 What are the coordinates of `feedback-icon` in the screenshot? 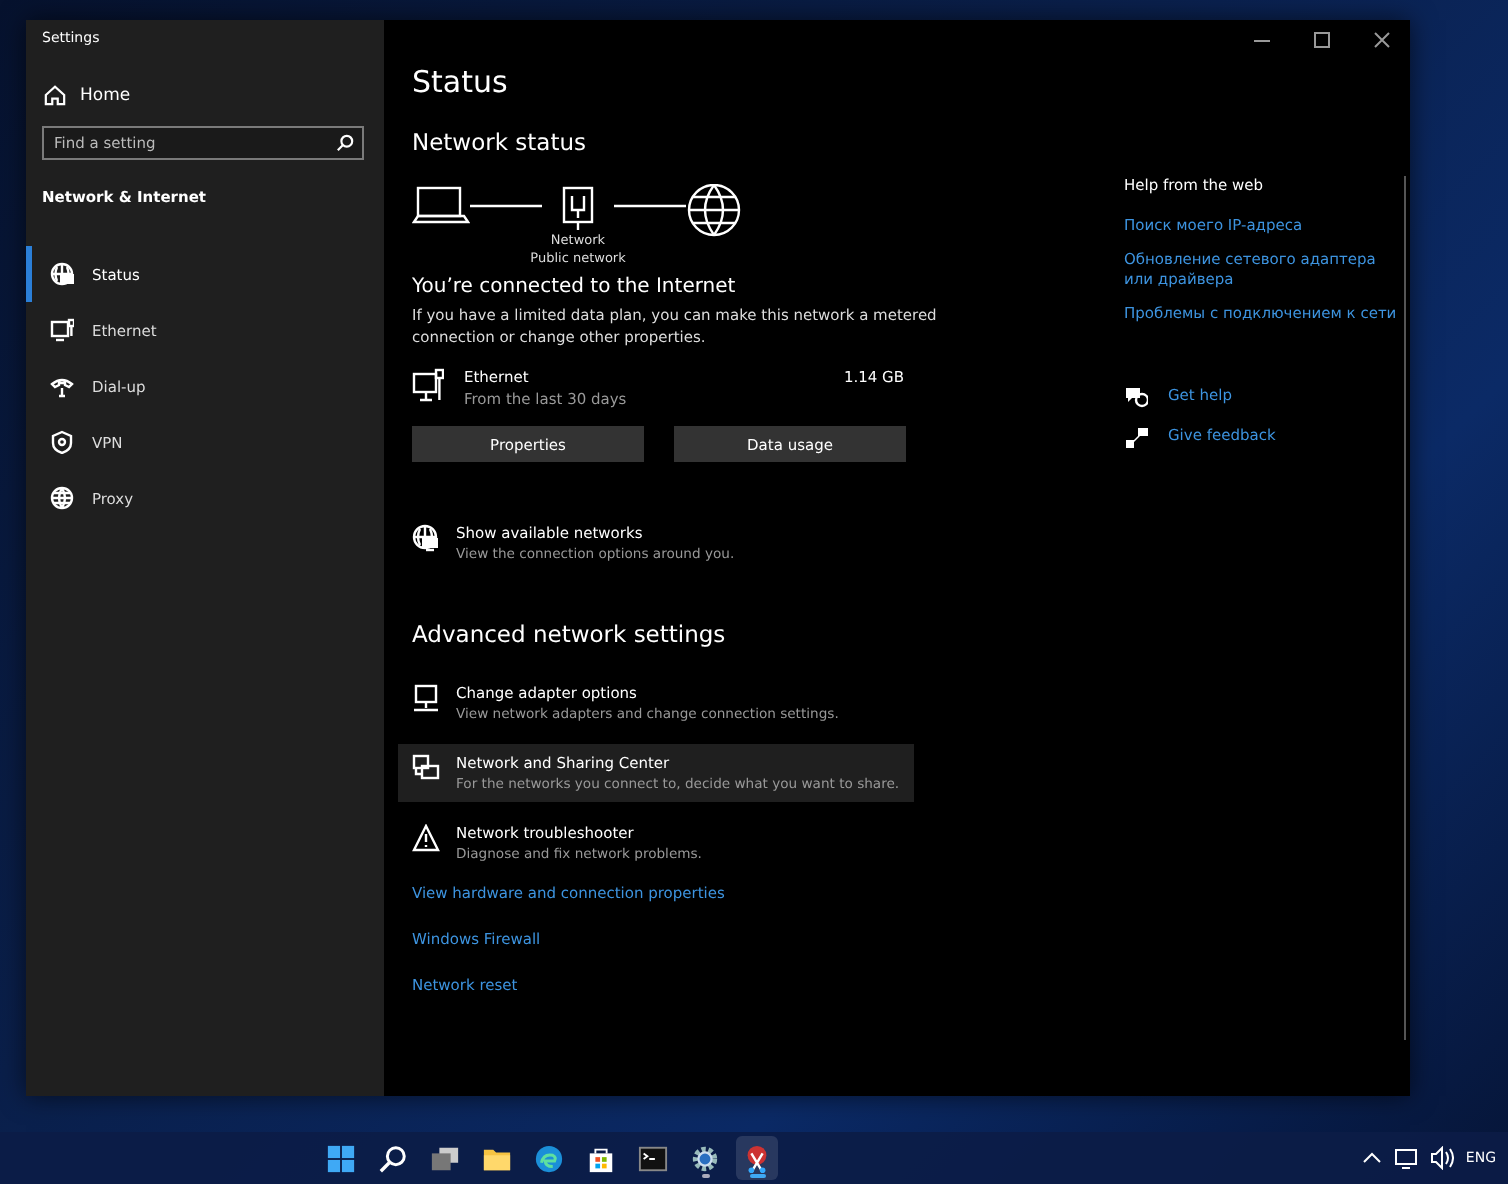 It's located at (1136, 436).